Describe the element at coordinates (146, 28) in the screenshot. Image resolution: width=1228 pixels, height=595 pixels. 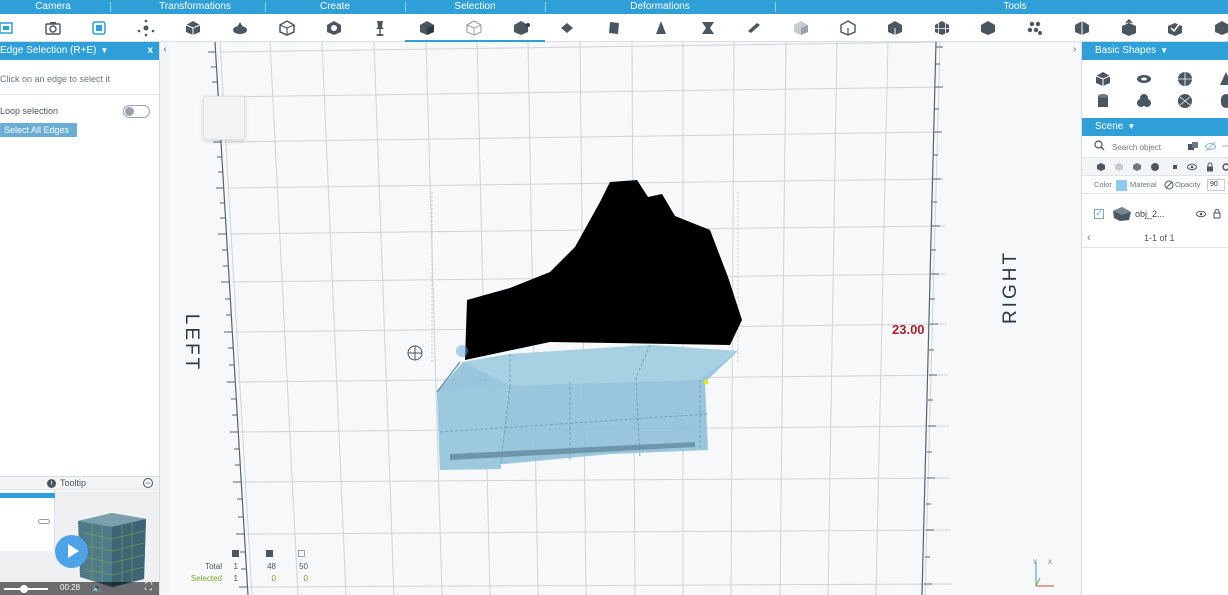
I see `move-icon` at that location.